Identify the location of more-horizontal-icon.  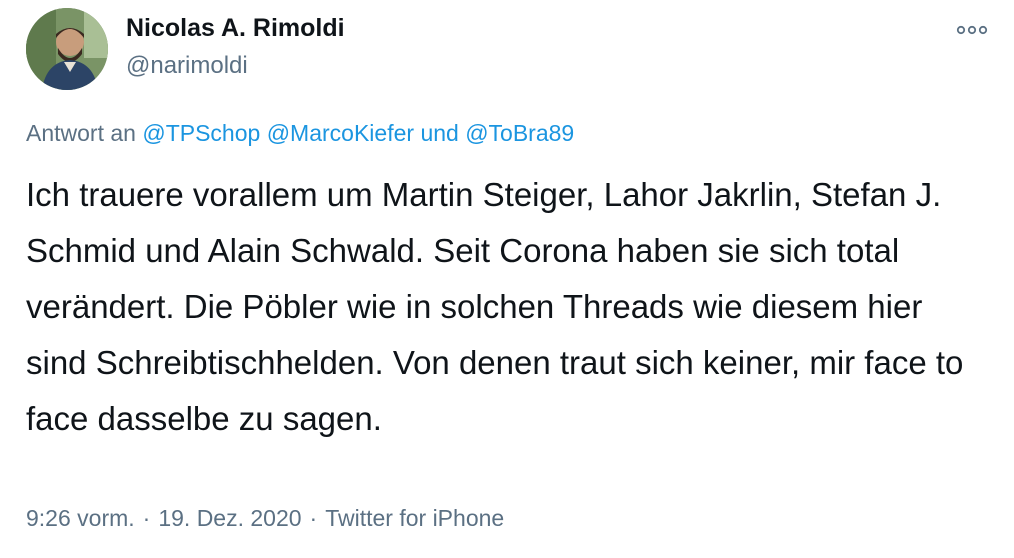
(972, 30).